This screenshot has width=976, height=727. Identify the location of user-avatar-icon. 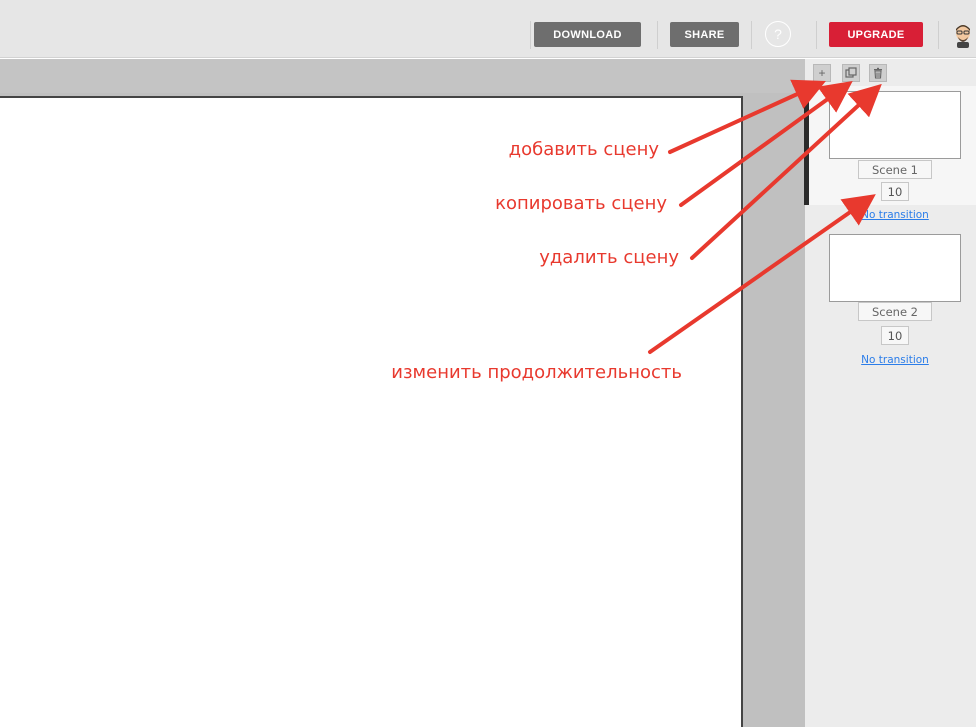
(963, 35).